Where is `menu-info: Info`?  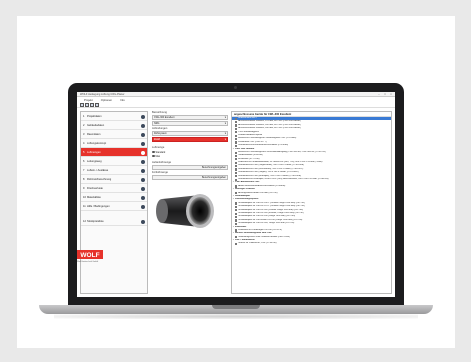
menu-info: Info is located at coordinates (122, 100).